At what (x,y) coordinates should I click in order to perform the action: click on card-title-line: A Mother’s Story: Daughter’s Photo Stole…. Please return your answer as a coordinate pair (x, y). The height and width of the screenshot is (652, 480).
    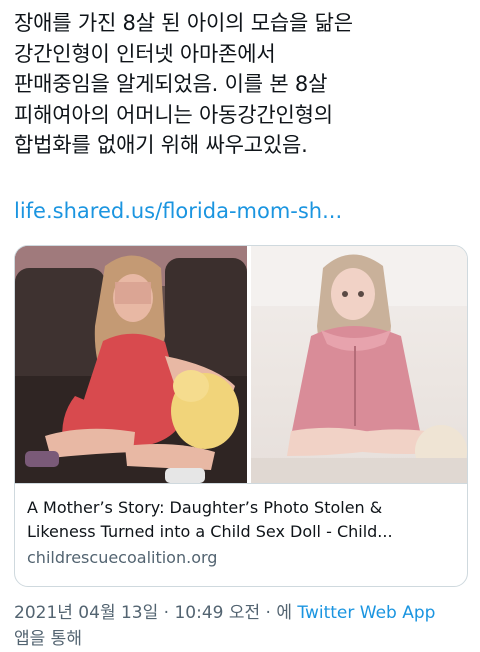
    Looking at the image, I should click on (205, 507).